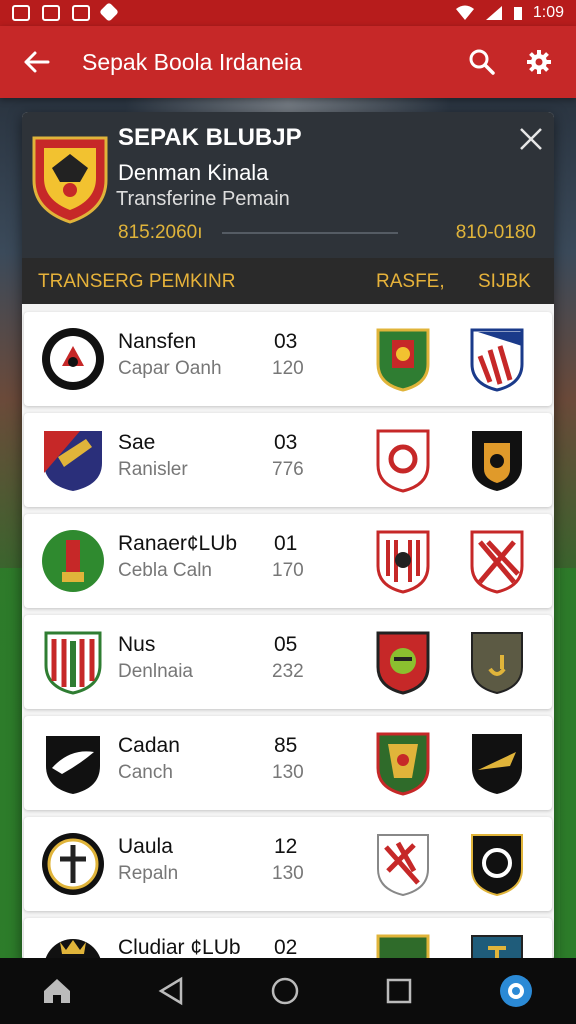 The height and width of the screenshot is (1024, 576). I want to click on home-circle-icon, so click(285, 991).